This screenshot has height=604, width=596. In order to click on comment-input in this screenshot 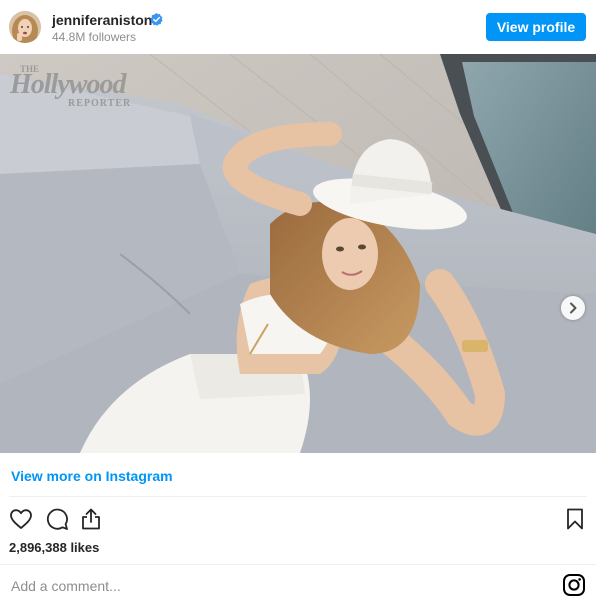, I will do `click(281, 586)`.